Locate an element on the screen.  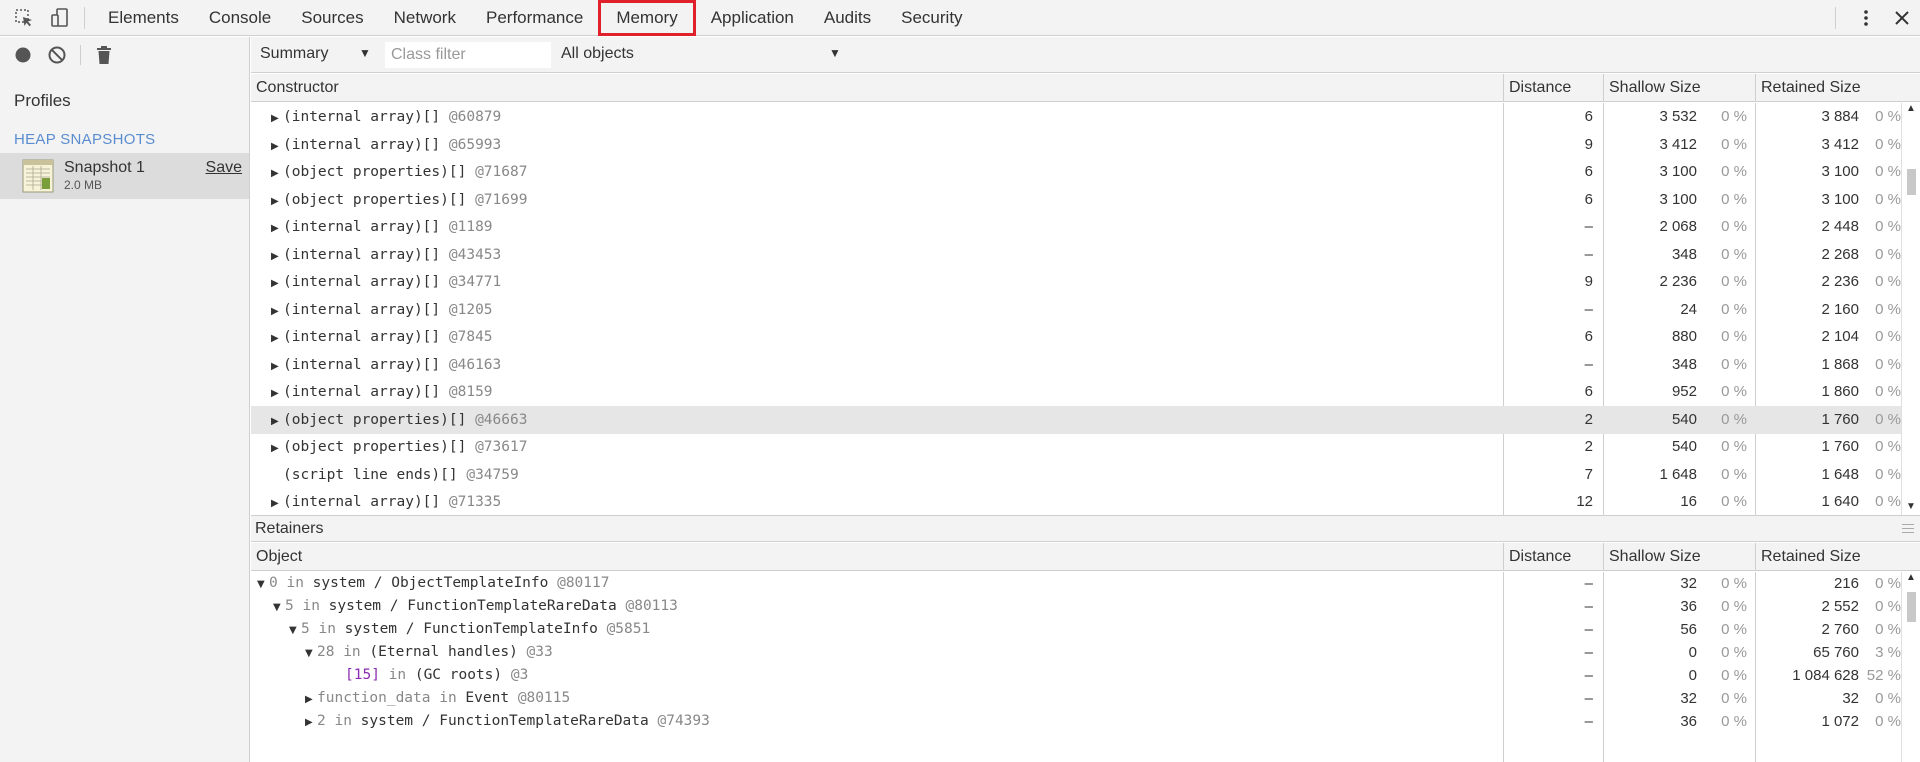
constructor-scrollbar: ▲ ▼ is located at coordinates (1910, 309).